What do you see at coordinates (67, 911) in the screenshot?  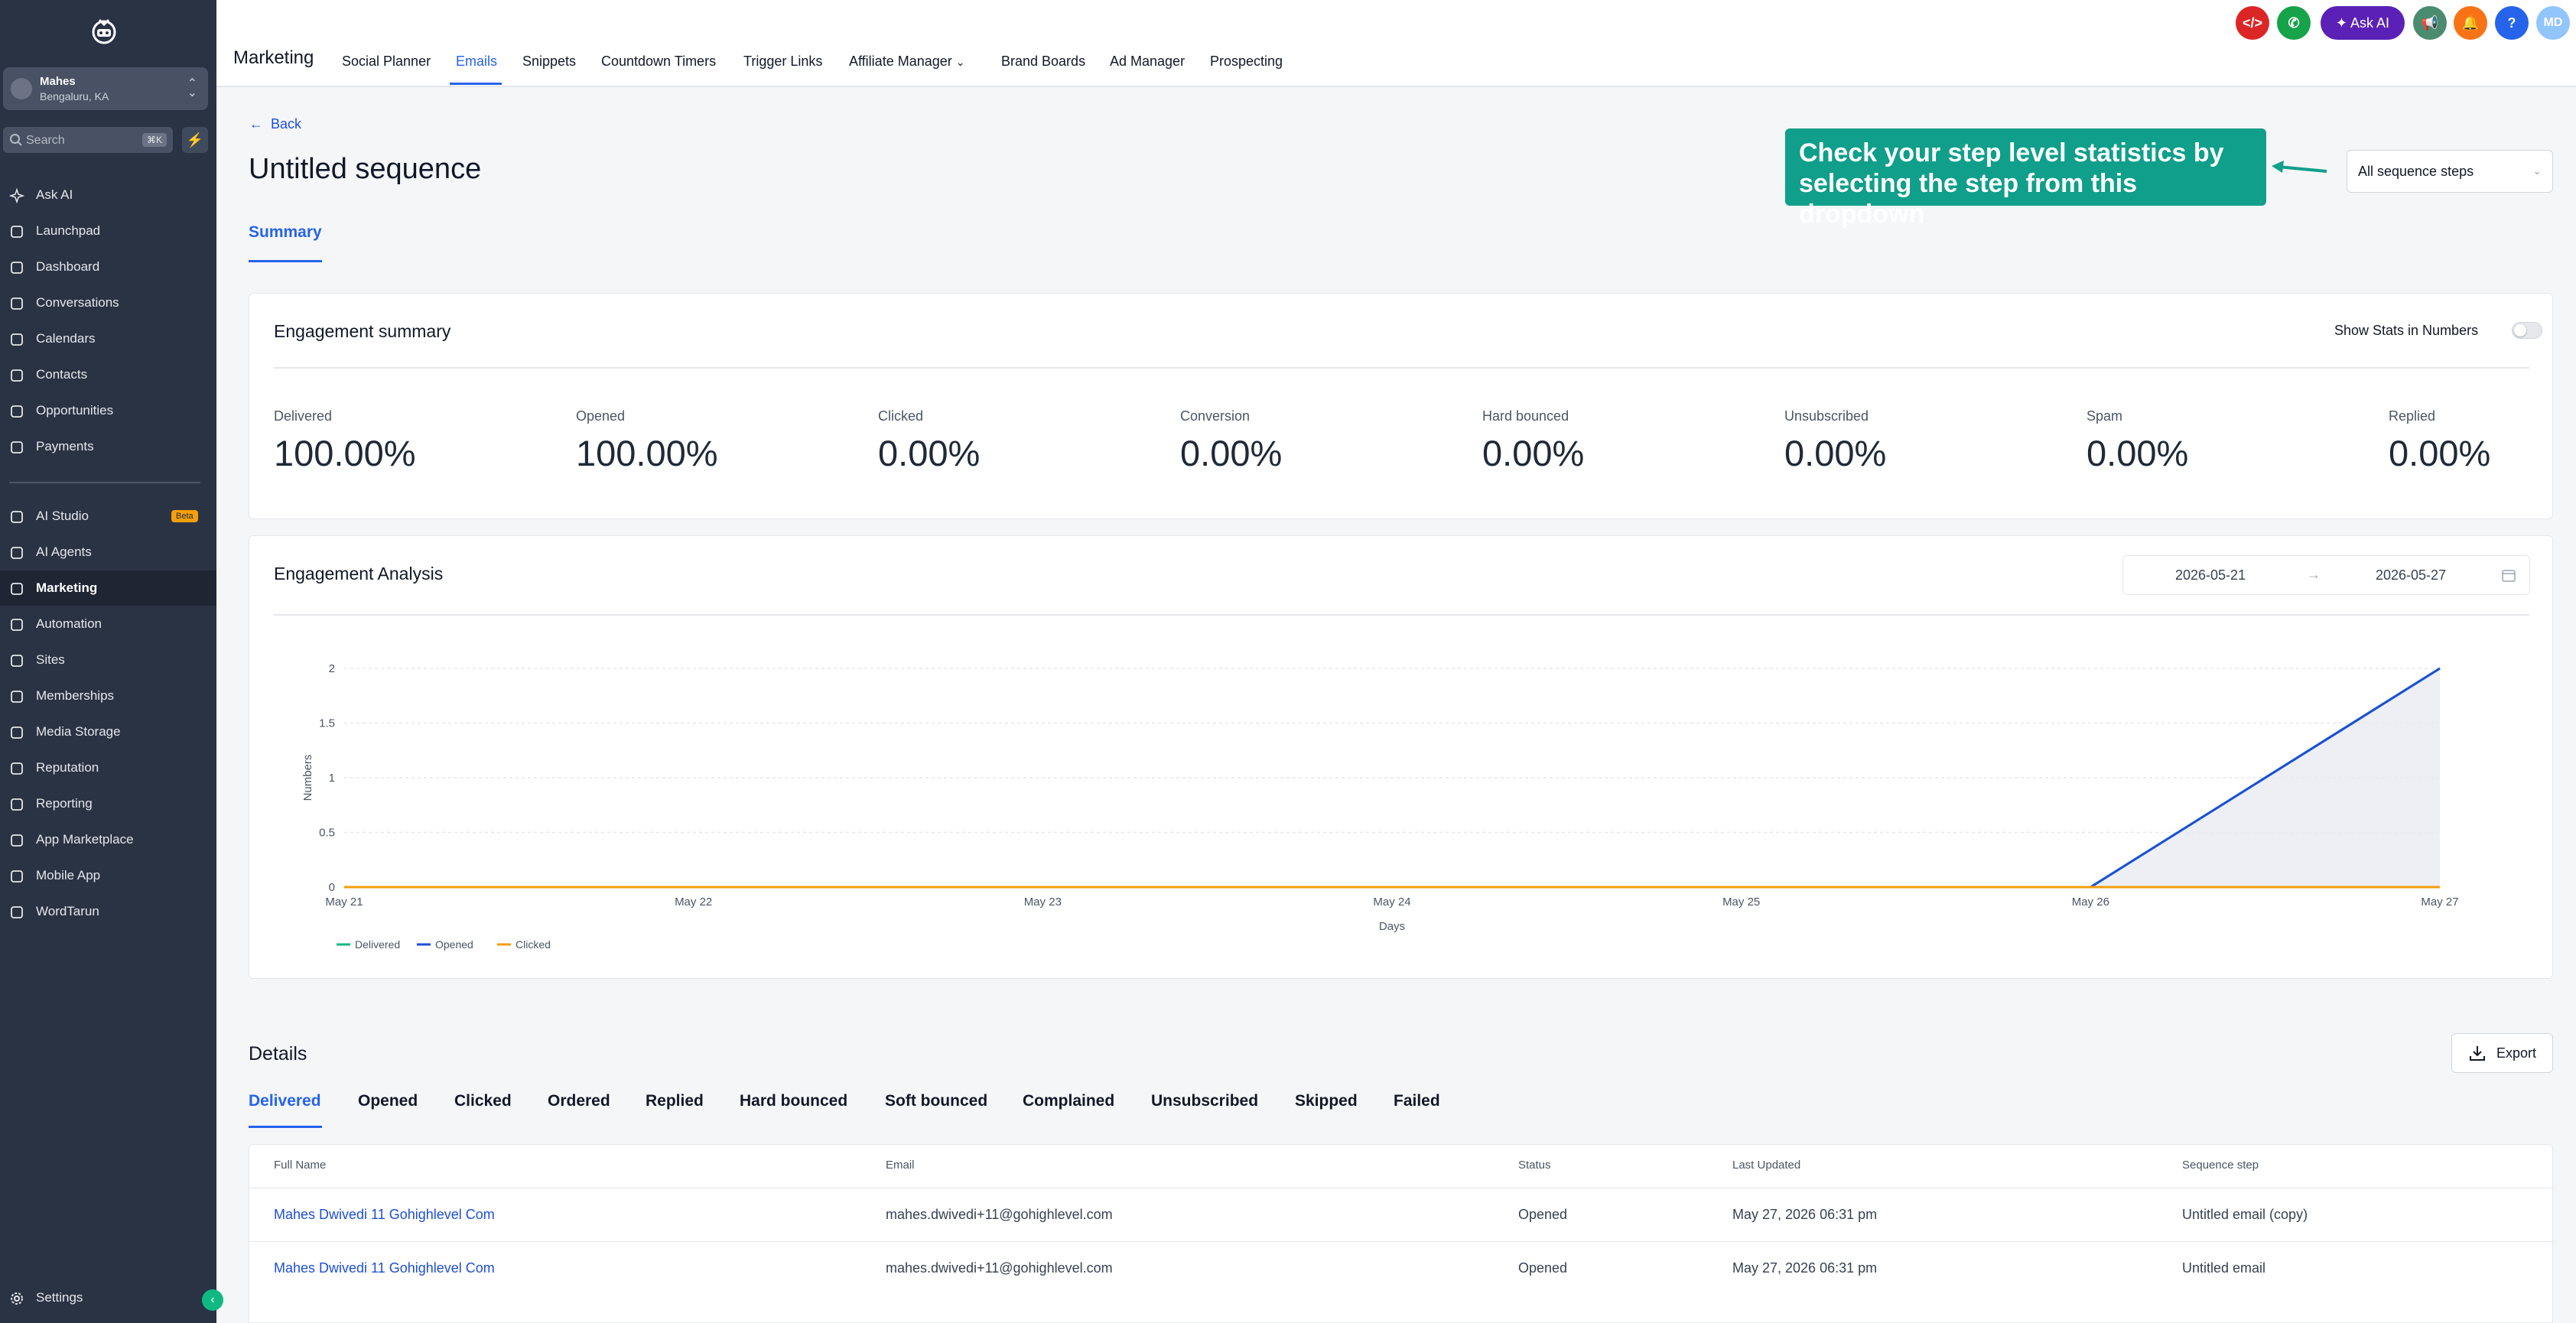 I see `sidebar-item-label: WordTarun` at bounding box center [67, 911].